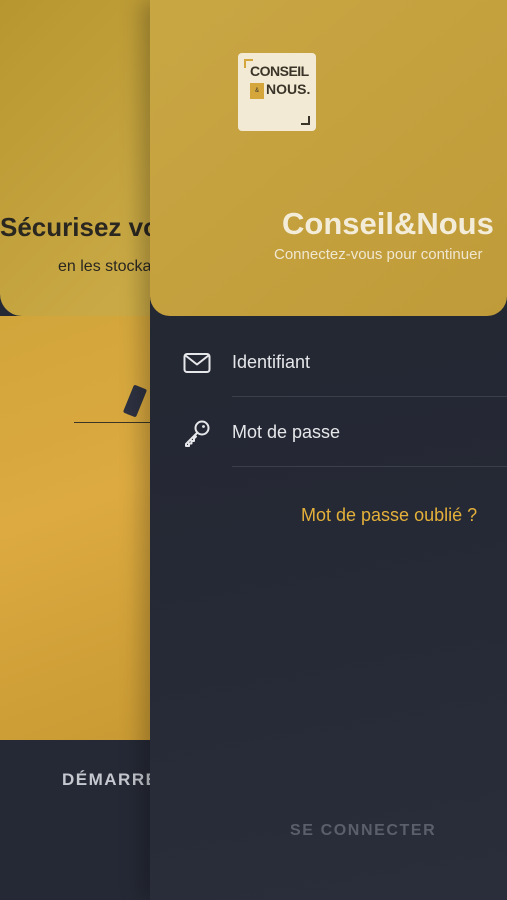 The height and width of the screenshot is (900, 507). What do you see at coordinates (107, 780) in the screenshot?
I see `start-button: DÉMARRER` at bounding box center [107, 780].